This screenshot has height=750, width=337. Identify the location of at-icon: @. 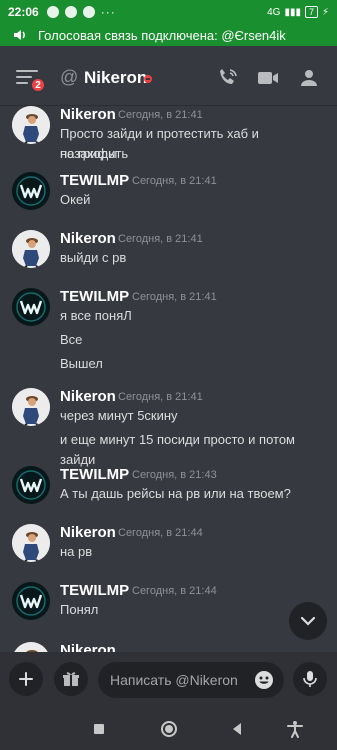
(69, 77).